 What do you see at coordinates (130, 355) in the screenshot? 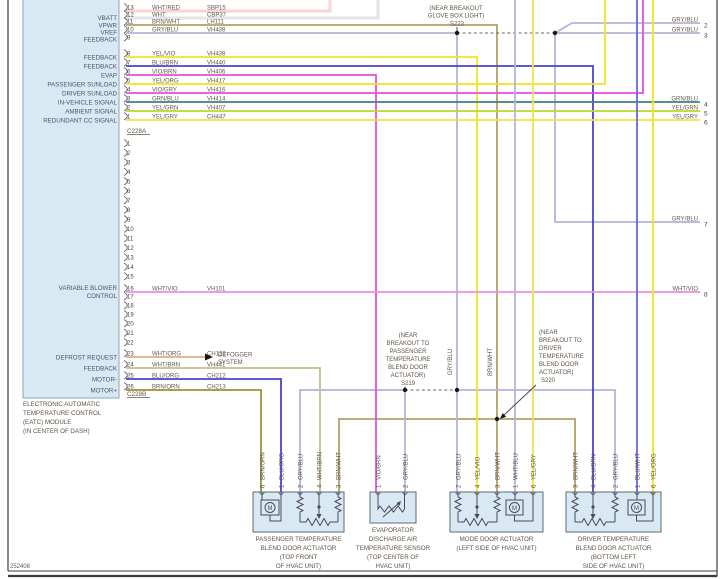
I see `pin-number: 23` at bounding box center [130, 355].